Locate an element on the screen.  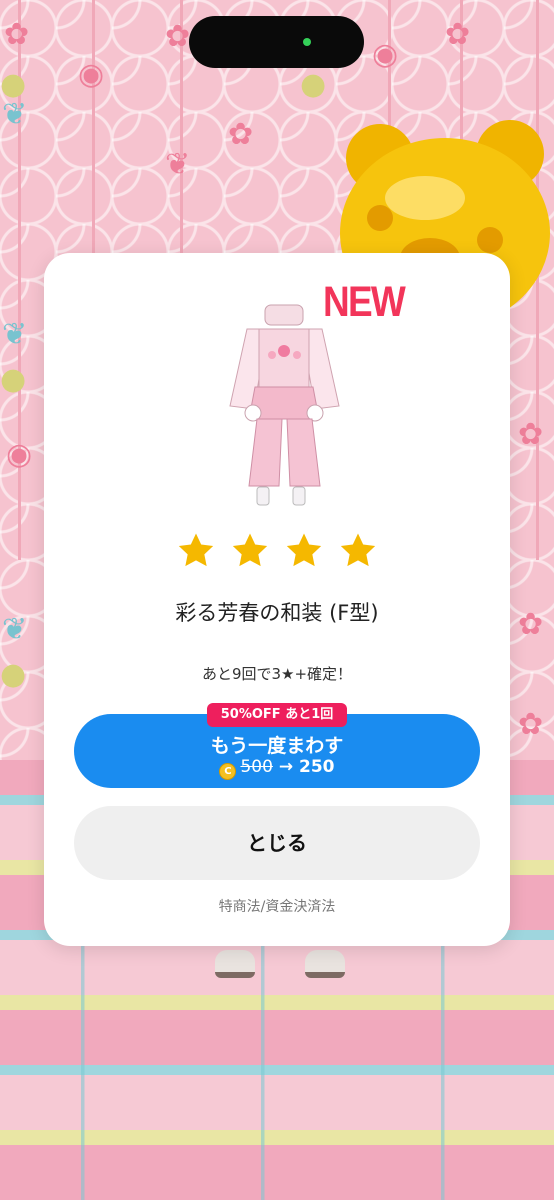
new-price: 250 is located at coordinates (317, 767).